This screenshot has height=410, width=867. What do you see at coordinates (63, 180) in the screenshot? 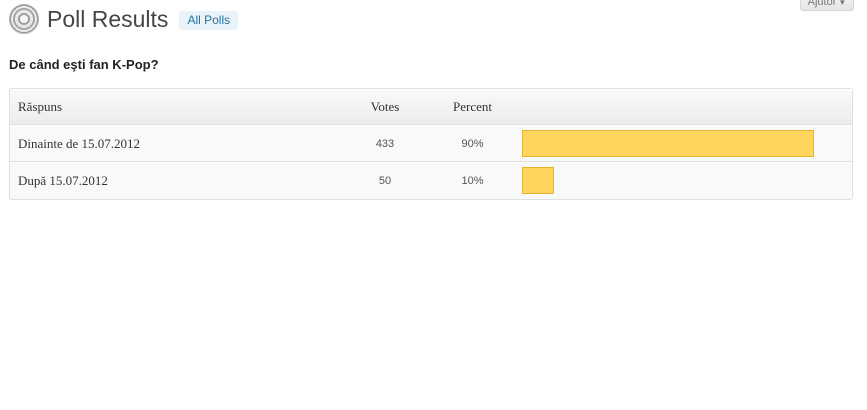
I see `answer-text: După 15.07.2012` at bounding box center [63, 180].